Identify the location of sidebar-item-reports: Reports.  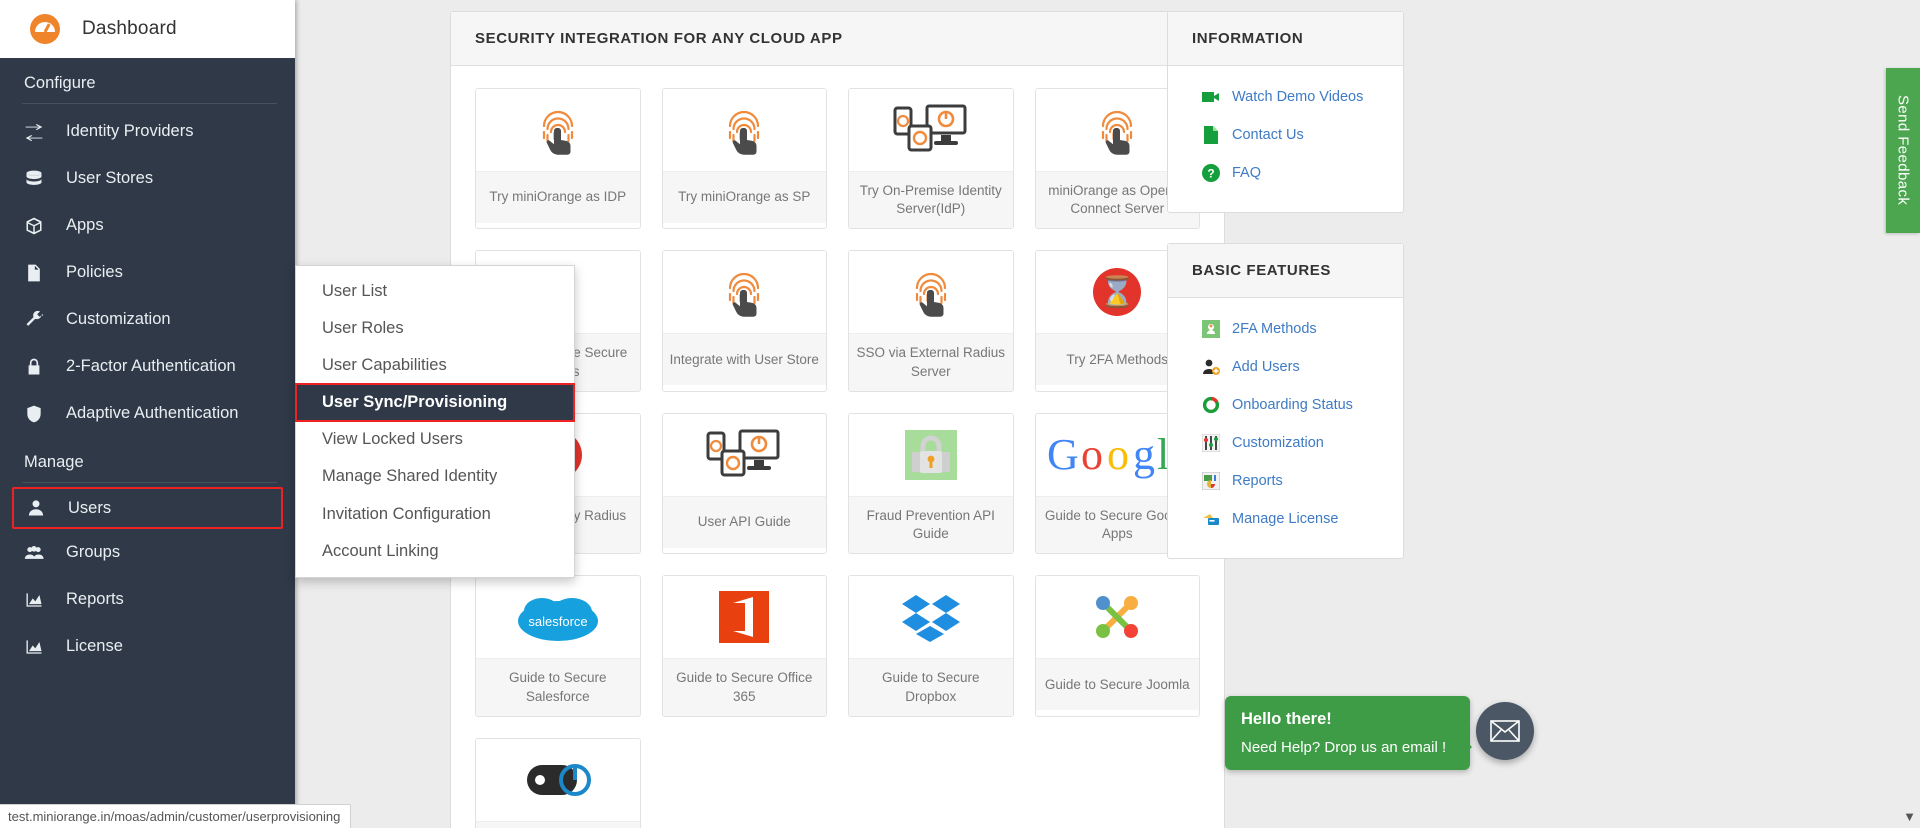
(147, 599).